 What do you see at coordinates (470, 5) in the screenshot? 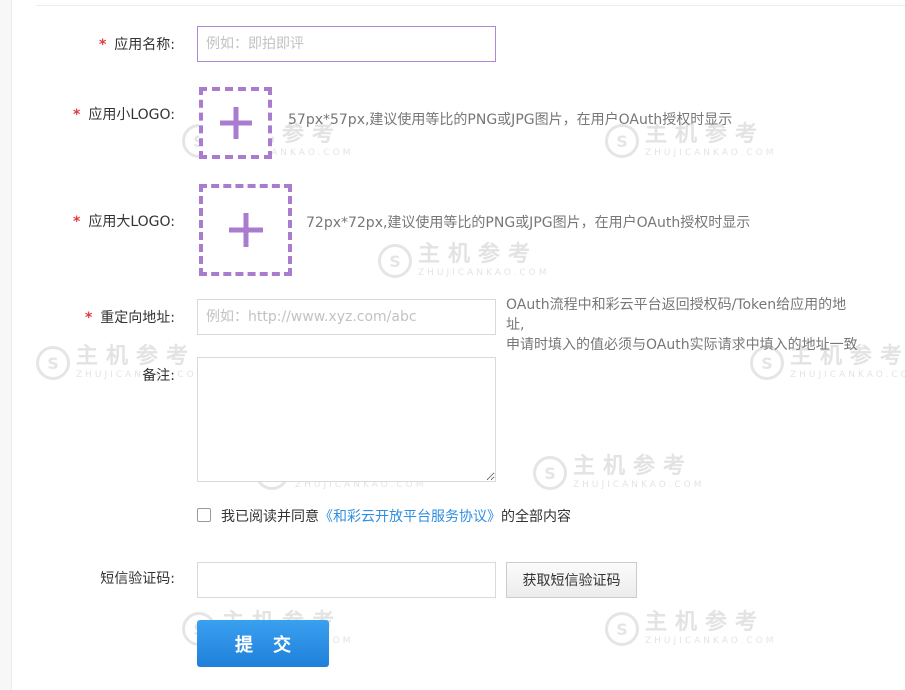
I see `top-divider` at bounding box center [470, 5].